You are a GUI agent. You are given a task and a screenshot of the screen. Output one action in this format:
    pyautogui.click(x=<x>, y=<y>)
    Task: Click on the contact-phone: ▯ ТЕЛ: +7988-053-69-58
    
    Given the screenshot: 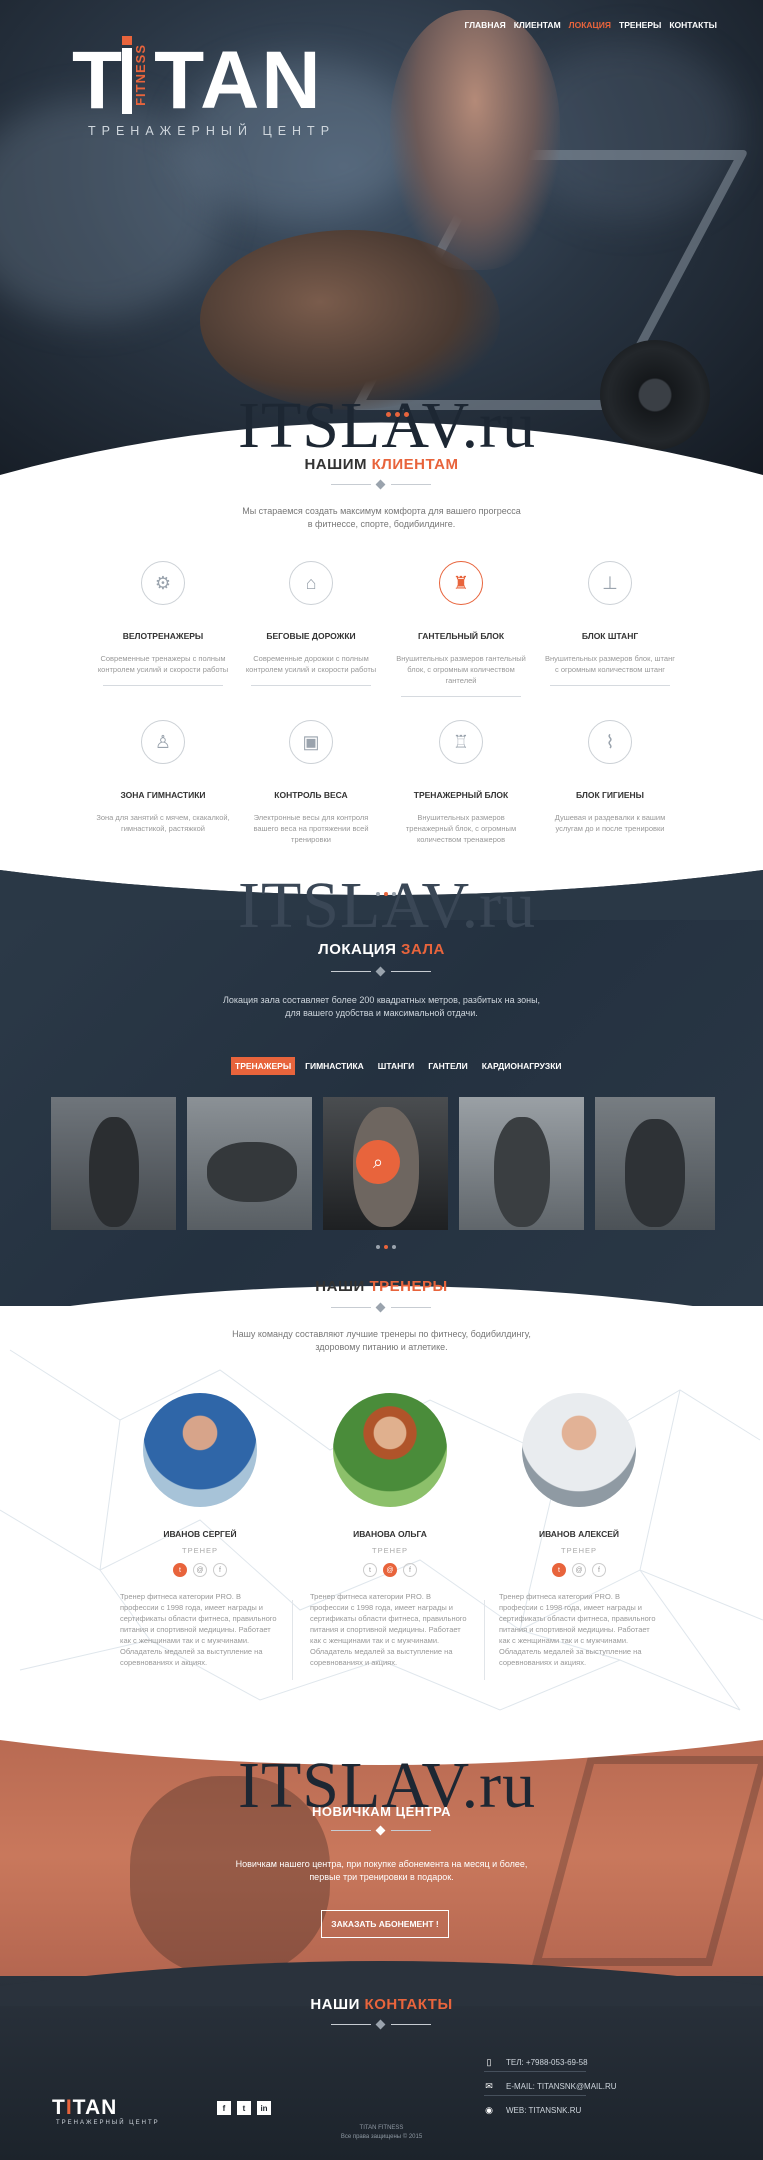 What is the action you would take?
    pyautogui.click(x=536, y=2062)
    